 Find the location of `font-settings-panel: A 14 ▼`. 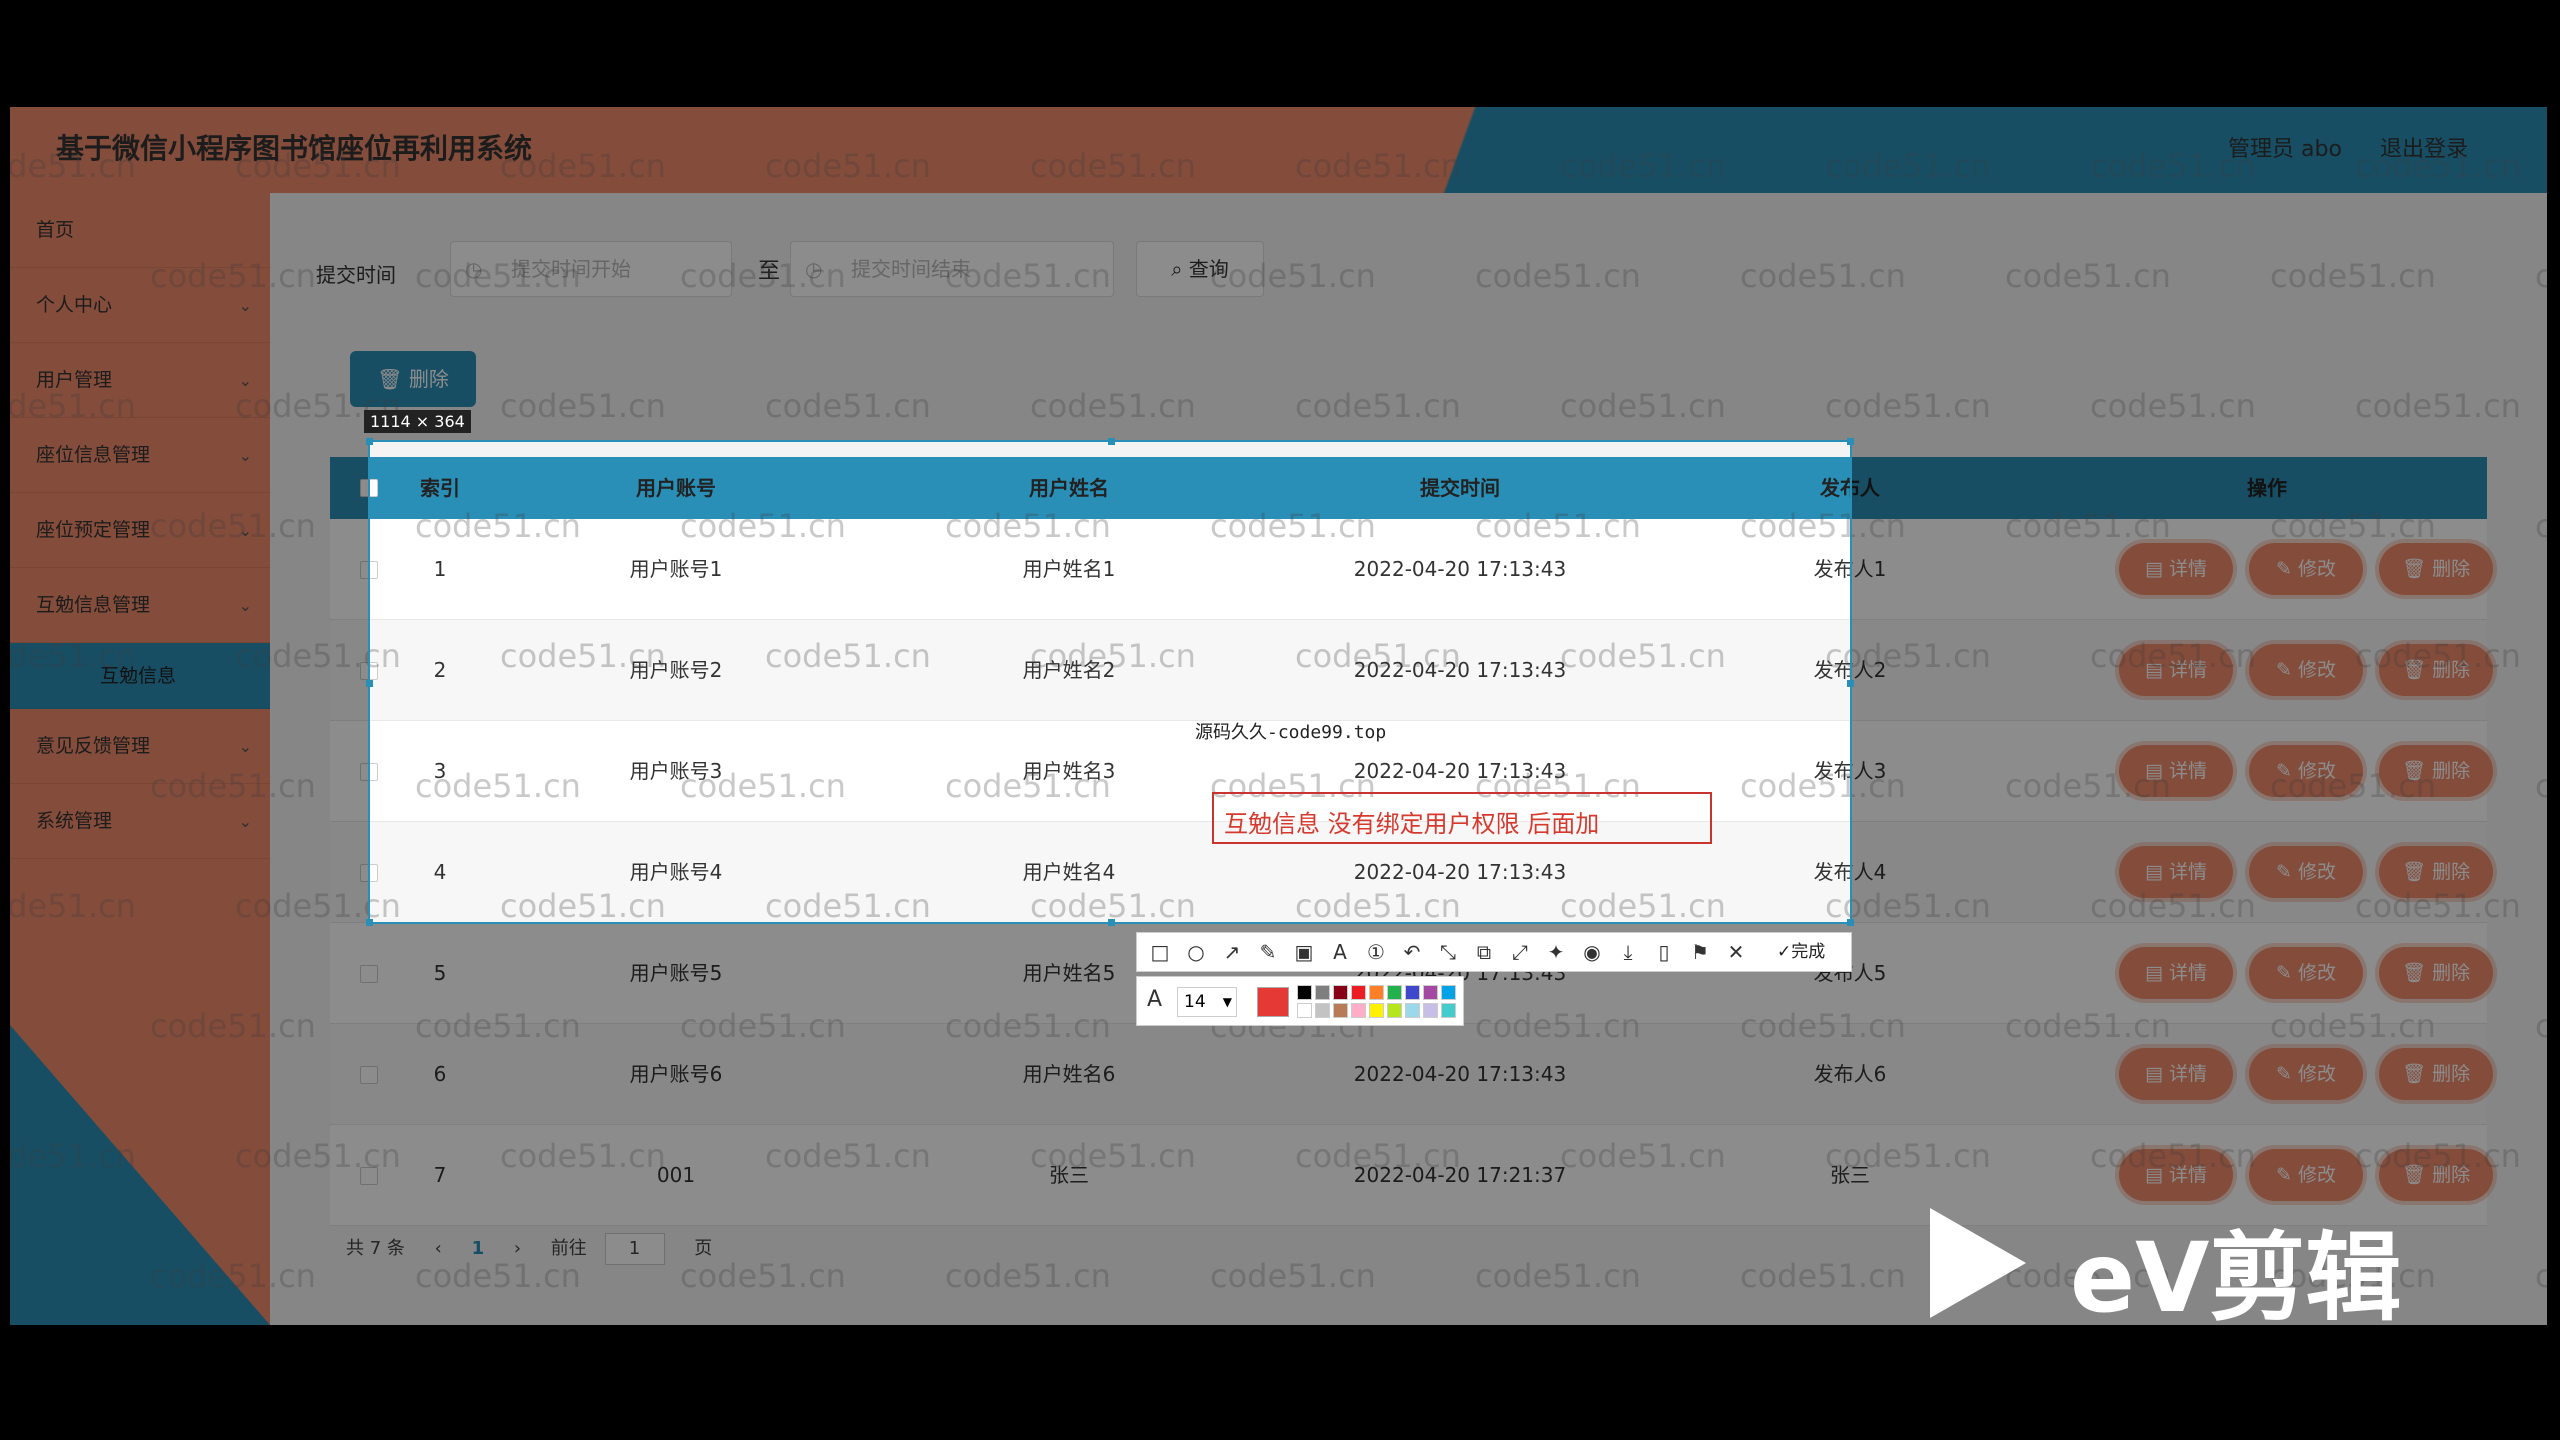

font-settings-panel: A 14 ▼ is located at coordinates (1300, 1001).